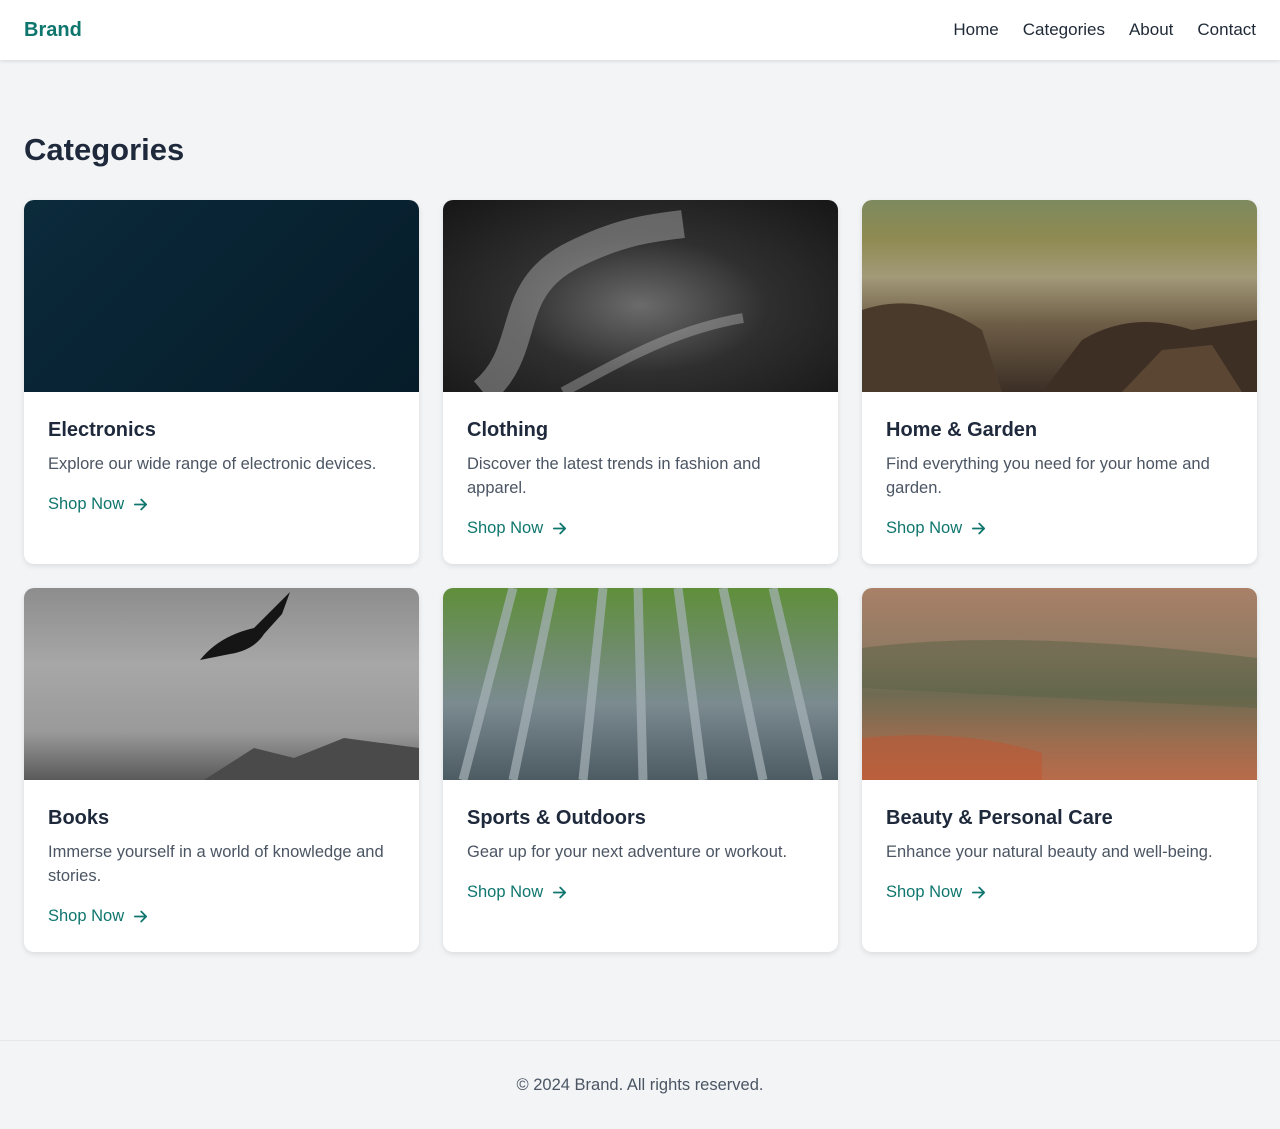 Image resolution: width=1280 pixels, height=1129 pixels. Describe the element at coordinates (1059, 684) in the screenshot. I see `category-image-beauty` at that location.